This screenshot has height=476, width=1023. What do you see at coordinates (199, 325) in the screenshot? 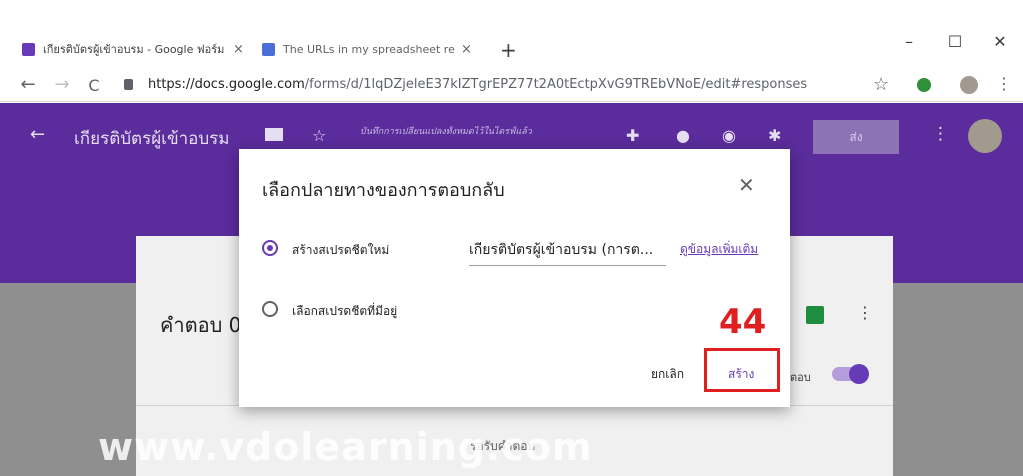
I see `responses-title: คำตอบ 0` at bounding box center [199, 325].